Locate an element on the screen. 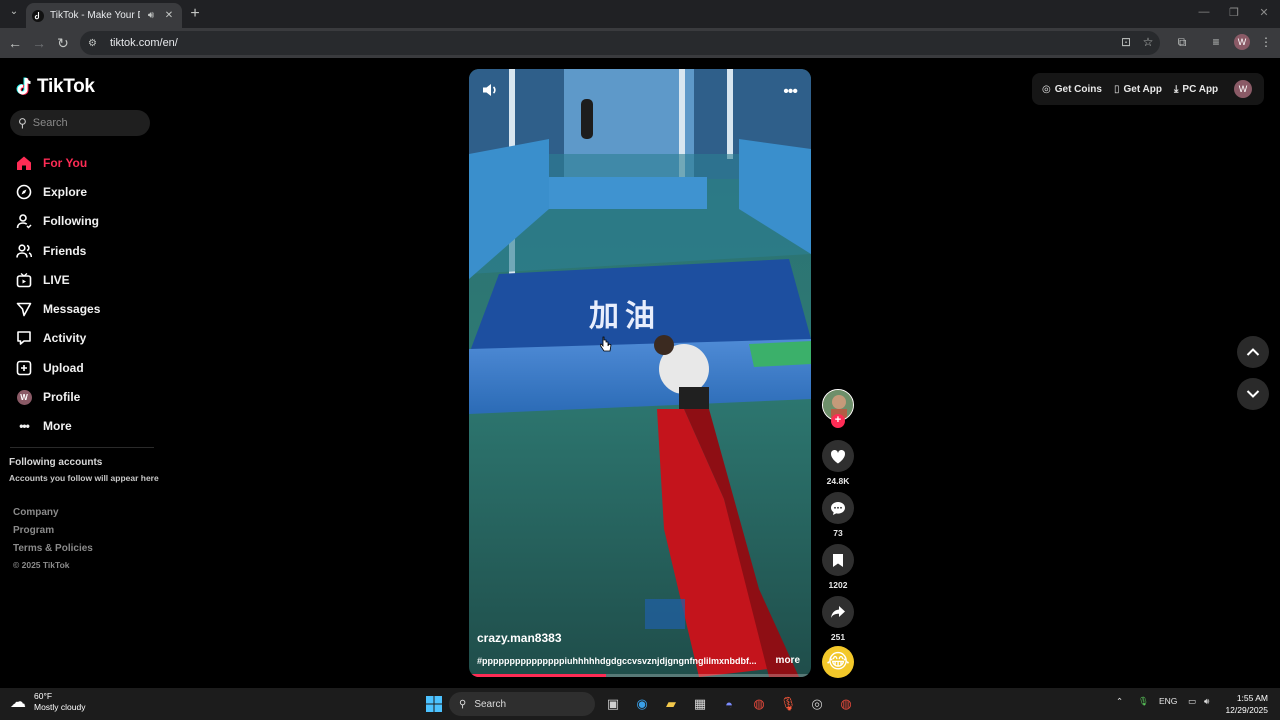 Image resolution: width=1280 pixels, height=720 pixels. task-view-icon: ▣ is located at coordinates (613, 704).